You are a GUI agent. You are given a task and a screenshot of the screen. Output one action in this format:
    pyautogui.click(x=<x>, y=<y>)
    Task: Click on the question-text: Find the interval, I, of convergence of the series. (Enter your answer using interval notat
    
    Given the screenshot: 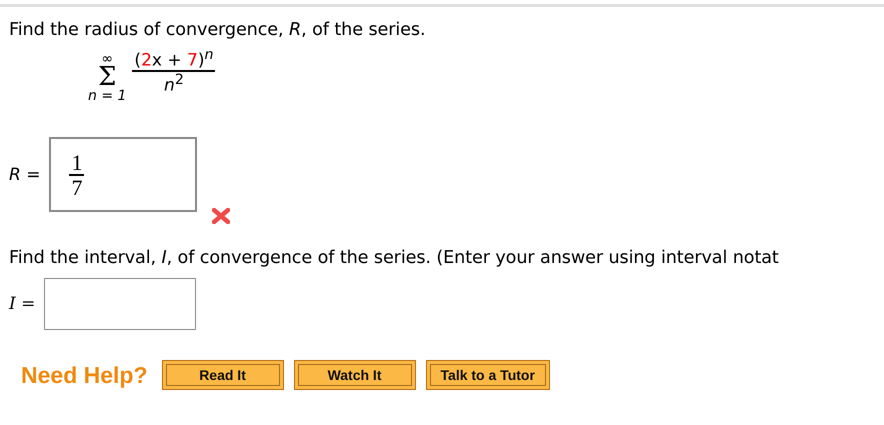 What is the action you would take?
    pyautogui.click(x=394, y=258)
    